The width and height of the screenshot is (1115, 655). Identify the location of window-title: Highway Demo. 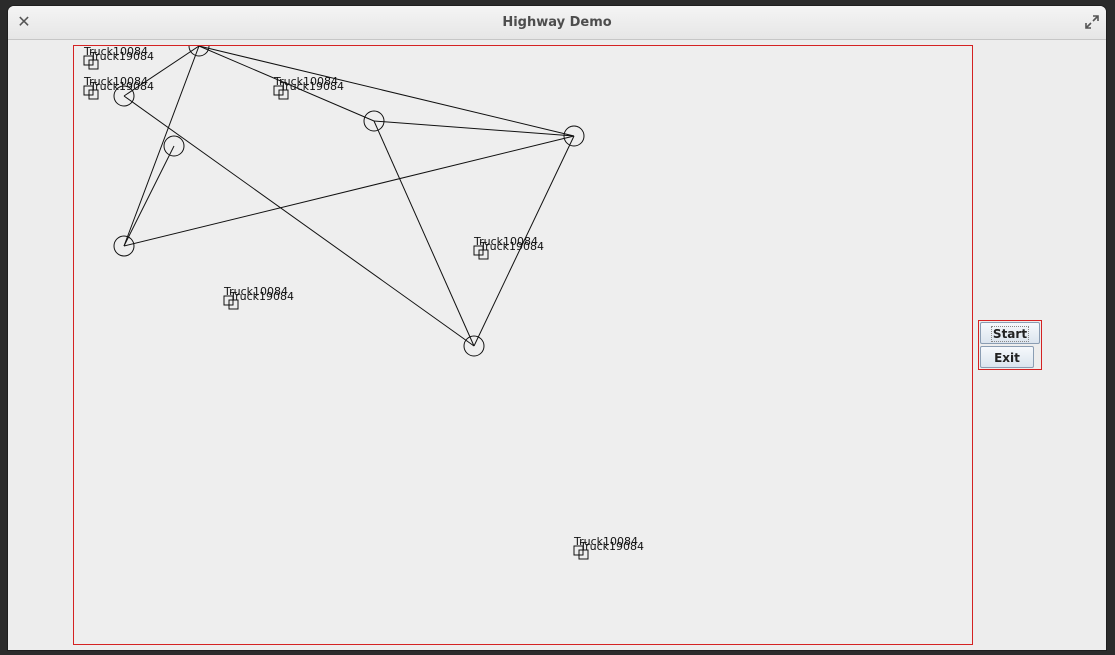
(557, 22).